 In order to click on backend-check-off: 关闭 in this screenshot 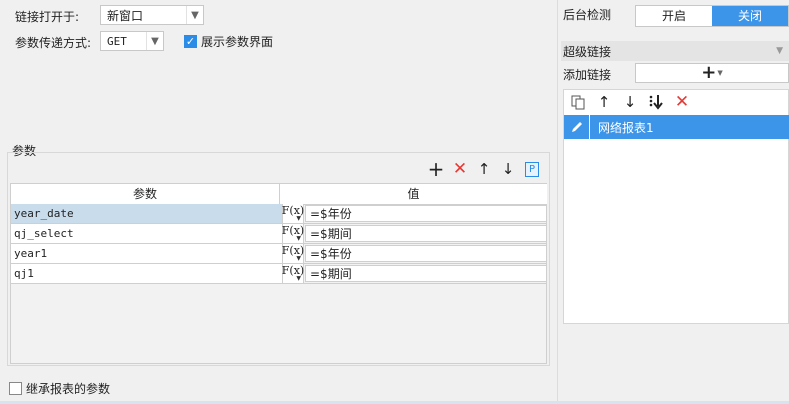, I will do `click(750, 16)`.